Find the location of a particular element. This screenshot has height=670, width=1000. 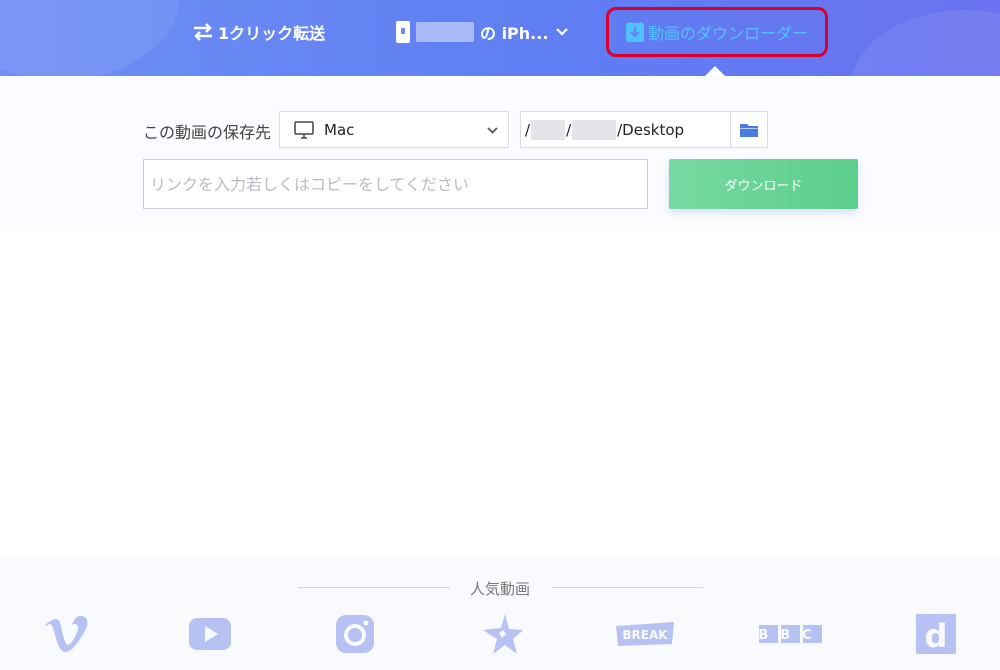

youtube-icon is located at coordinates (210, 634).